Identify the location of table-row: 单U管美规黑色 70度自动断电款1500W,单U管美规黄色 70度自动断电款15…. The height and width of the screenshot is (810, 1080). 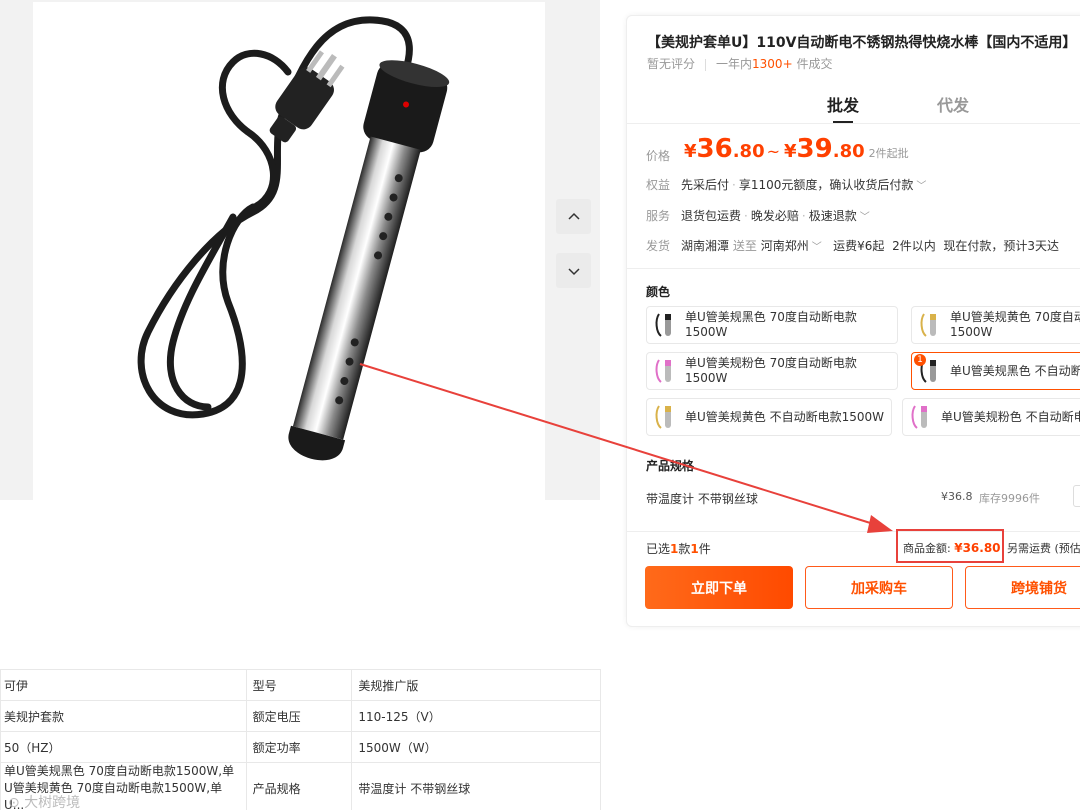
(300, 786).